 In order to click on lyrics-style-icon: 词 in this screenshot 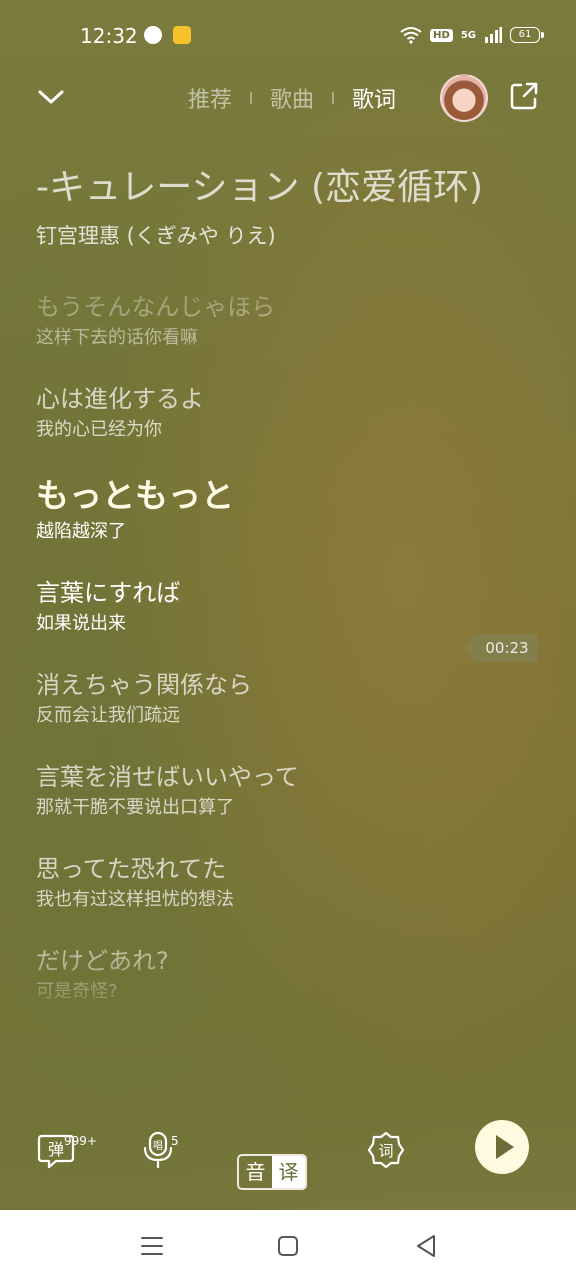, I will do `click(386, 1150)`.